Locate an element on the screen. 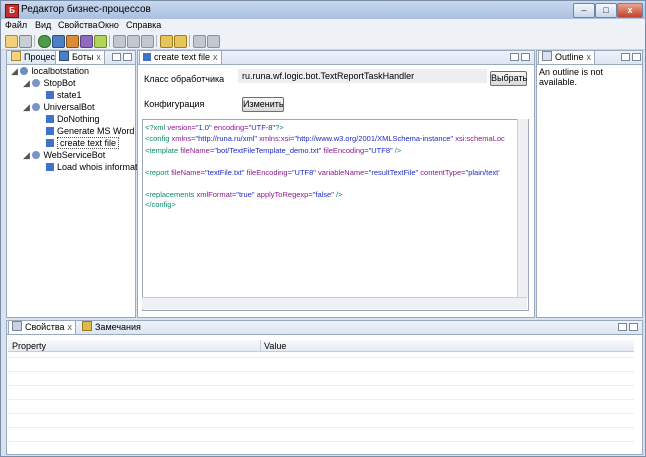 The width and height of the screenshot is (646, 457). xml-token: xmlFormat= is located at coordinates (216, 194).